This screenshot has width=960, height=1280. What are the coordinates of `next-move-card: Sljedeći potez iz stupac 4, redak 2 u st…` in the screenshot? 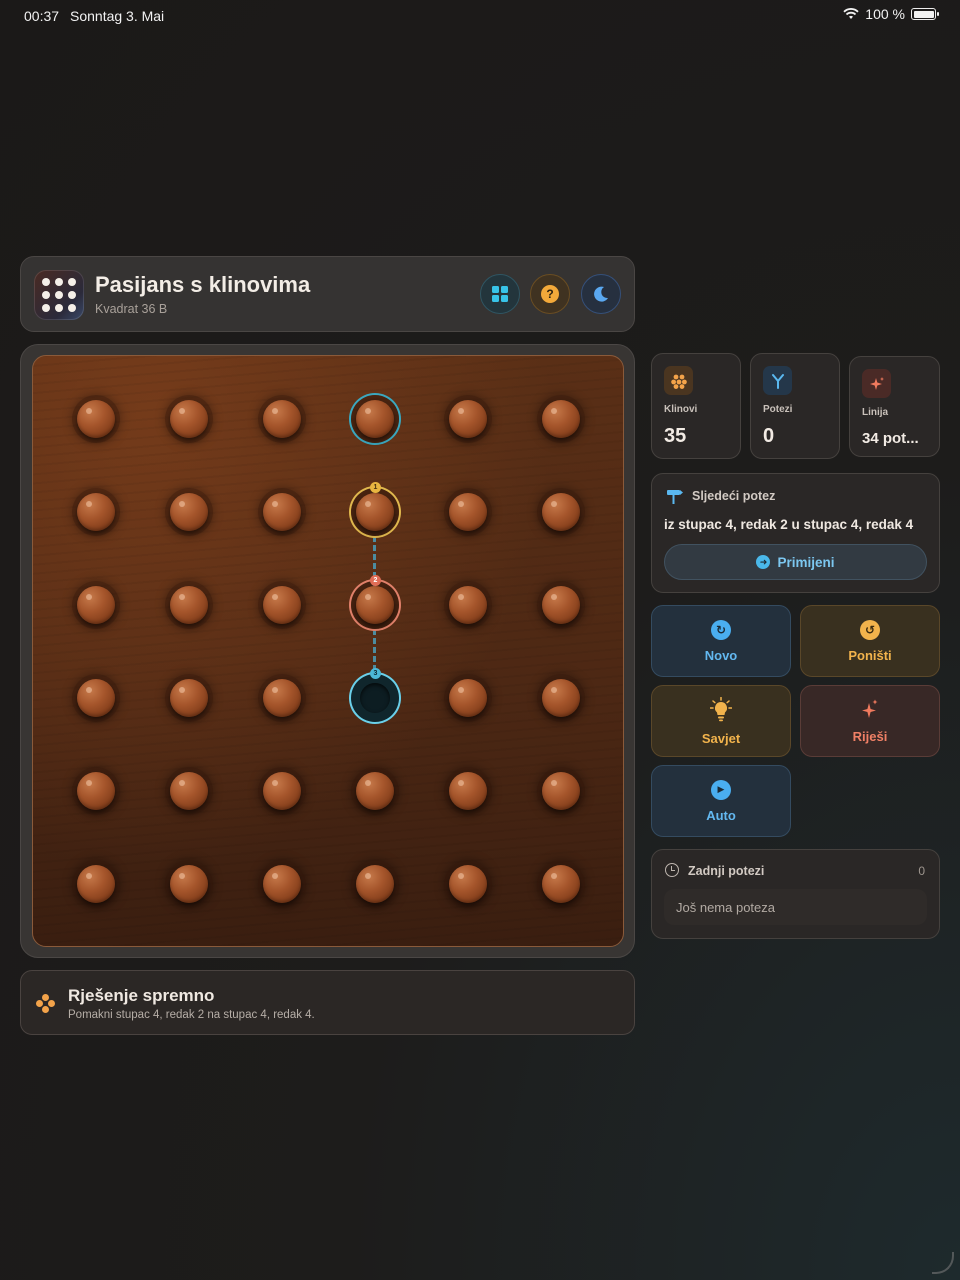 It's located at (795, 533).